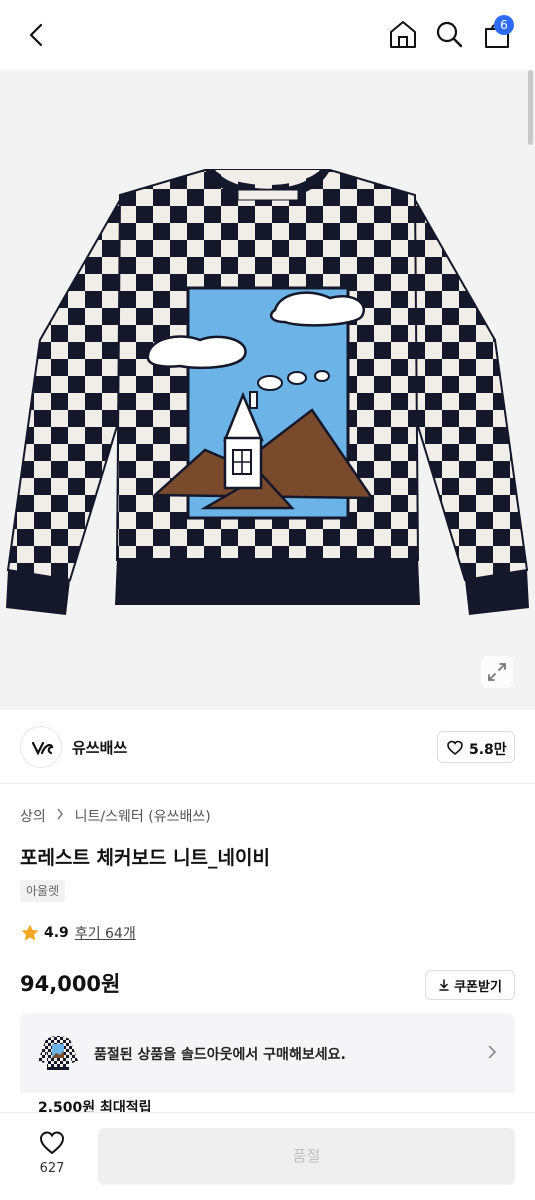  What do you see at coordinates (145, 858) in the screenshot?
I see `product-title: 포레스트 체커보드 니트_네이비` at bounding box center [145, 858].